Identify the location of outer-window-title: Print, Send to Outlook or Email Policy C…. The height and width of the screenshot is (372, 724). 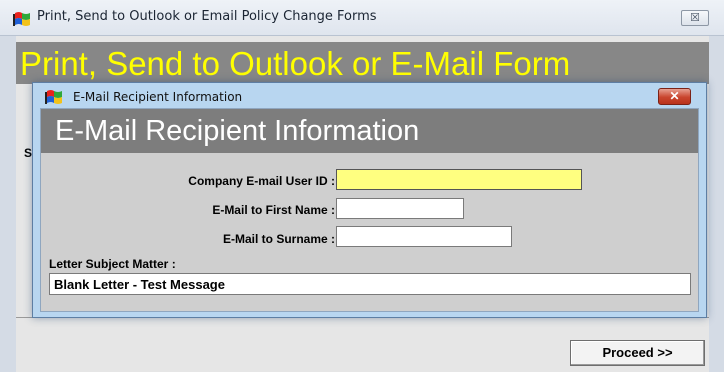
(207, 16).